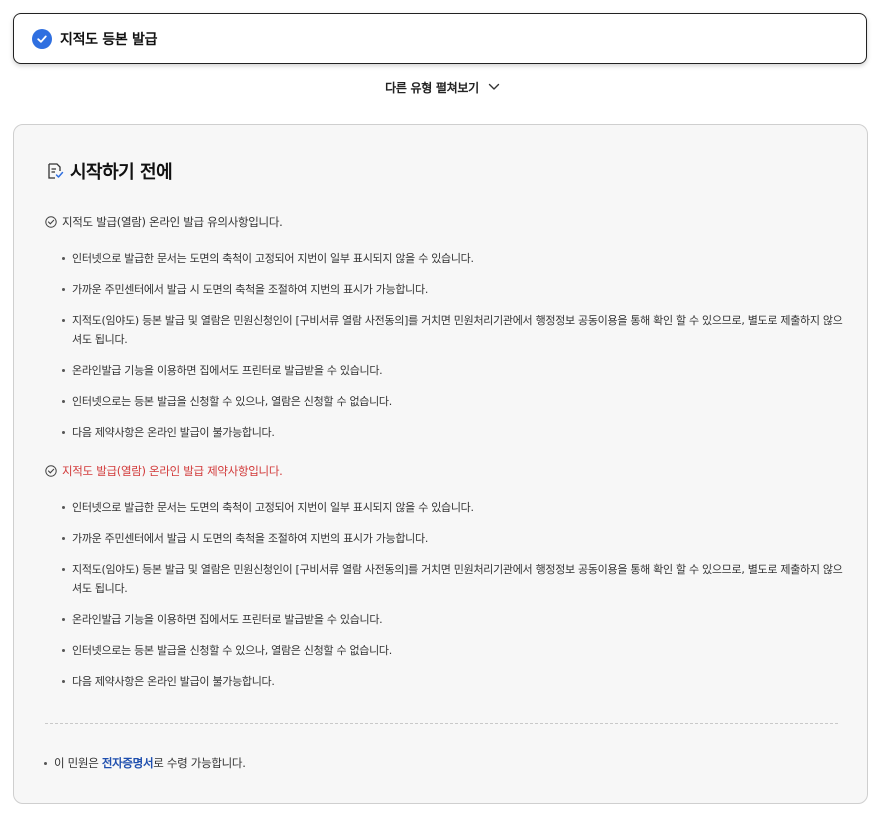 This screenshot has width=885, height=819. I want to click on note-highlight: 전자증명서, so click(127, 763).